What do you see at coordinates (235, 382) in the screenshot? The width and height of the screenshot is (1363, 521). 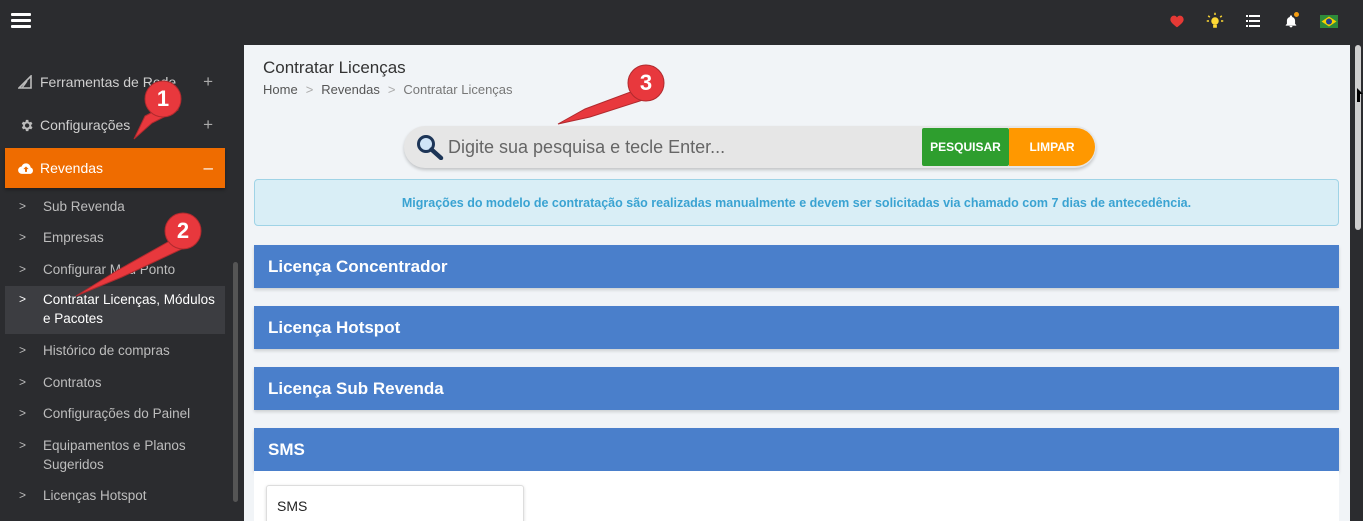 I see `sidebar-scrollbar` at bounding box center [235, 382].